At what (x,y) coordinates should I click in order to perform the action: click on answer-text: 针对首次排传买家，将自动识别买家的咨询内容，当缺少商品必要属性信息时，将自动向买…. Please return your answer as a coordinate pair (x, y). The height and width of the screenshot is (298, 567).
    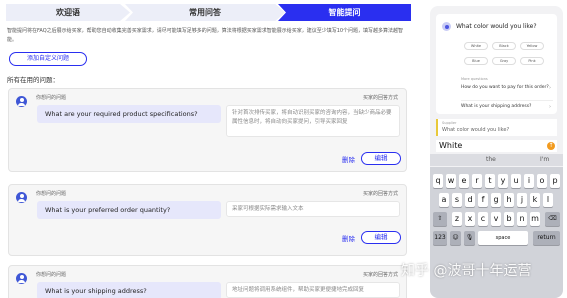
    Looking at the image, I should click on (313, 121).